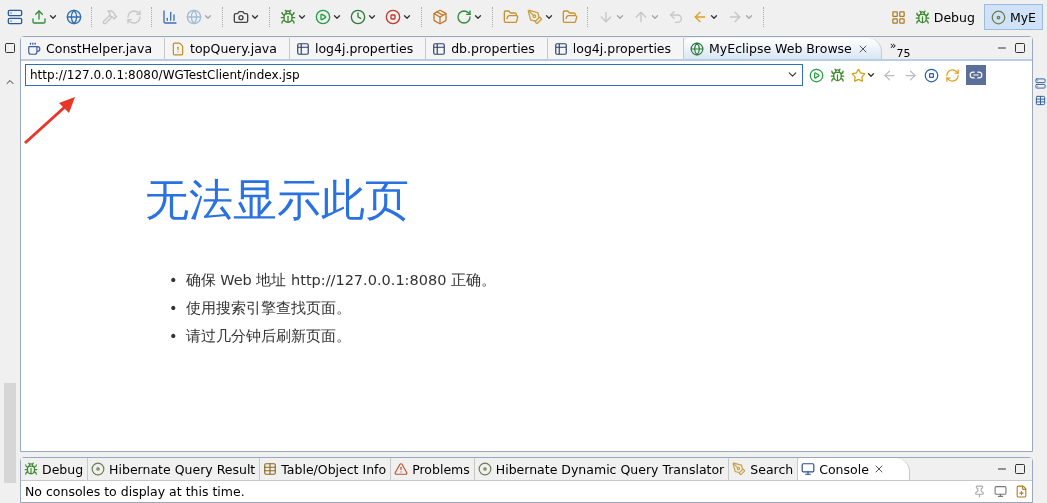 This screenshot has width=1047, height=503. I want to click on hammer-icon, so click(110, 17).